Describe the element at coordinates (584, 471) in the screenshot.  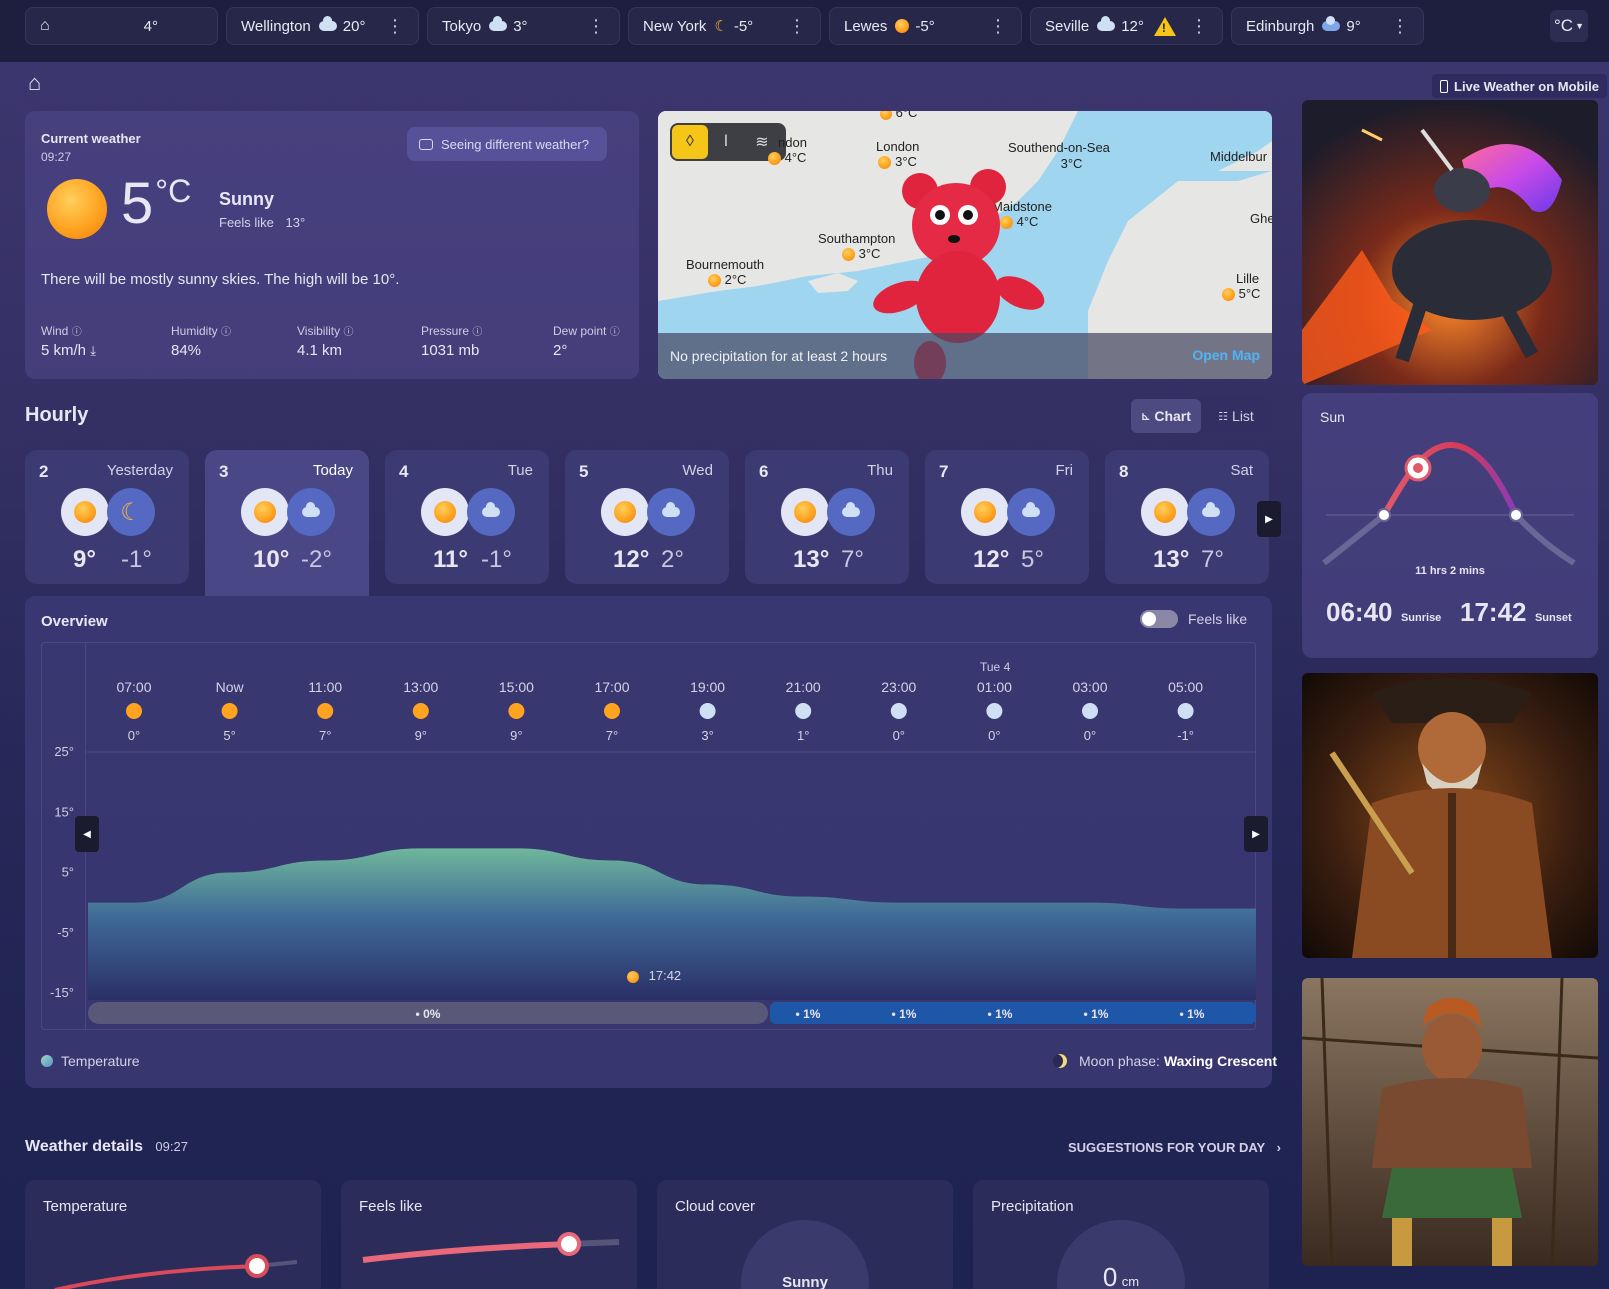
I see `day-number: 5` at that location.